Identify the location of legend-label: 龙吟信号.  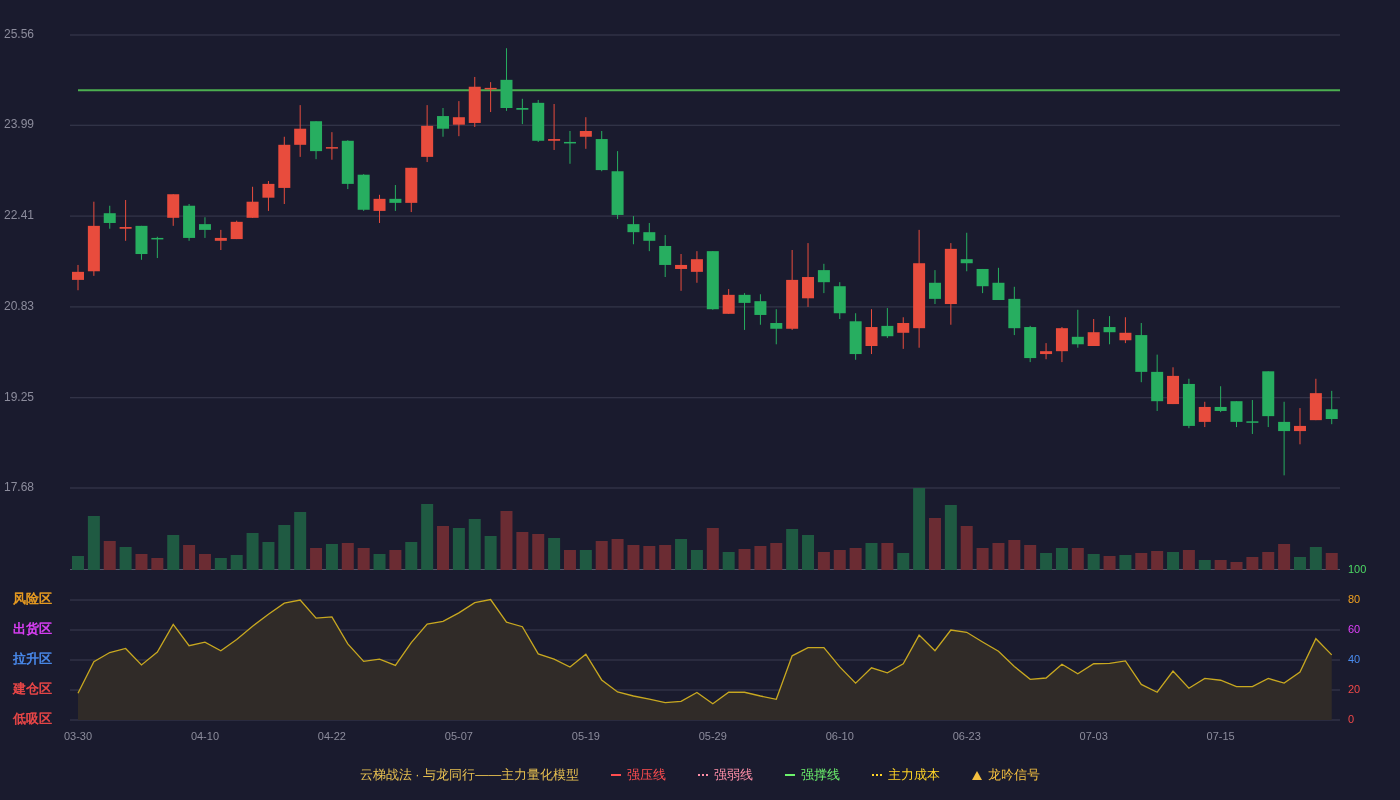
(1014, 775).